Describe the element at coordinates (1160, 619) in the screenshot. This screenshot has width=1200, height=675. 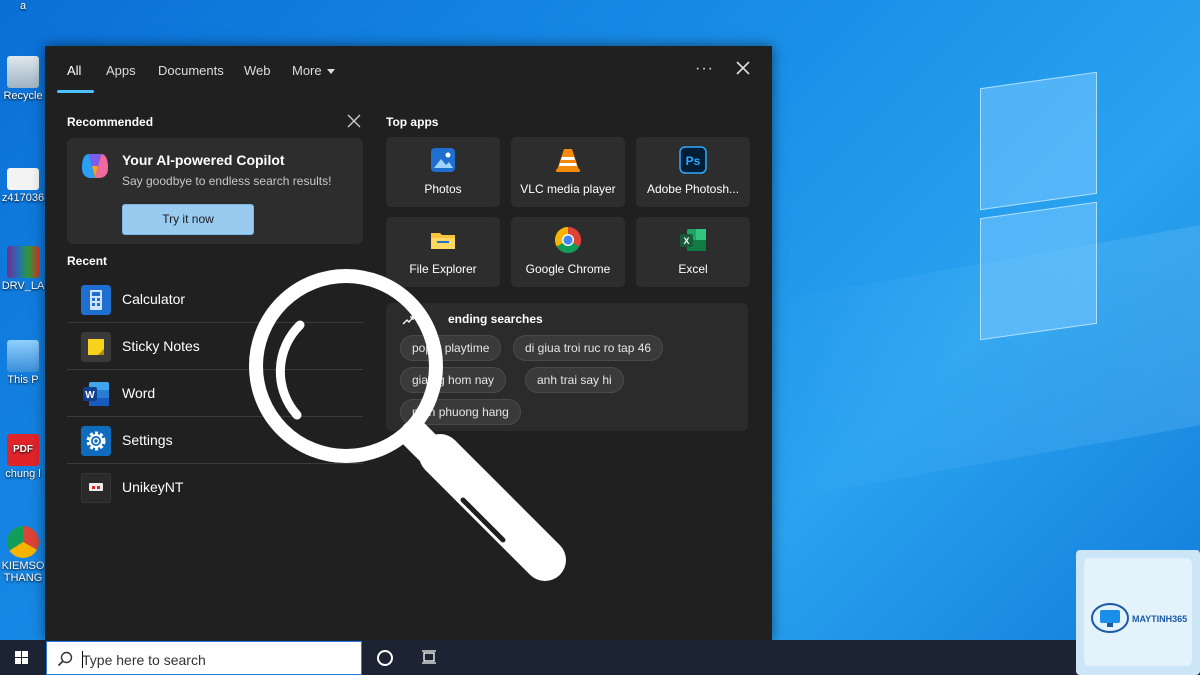
I see `watermark-brand: MAYTINH365` at that location.